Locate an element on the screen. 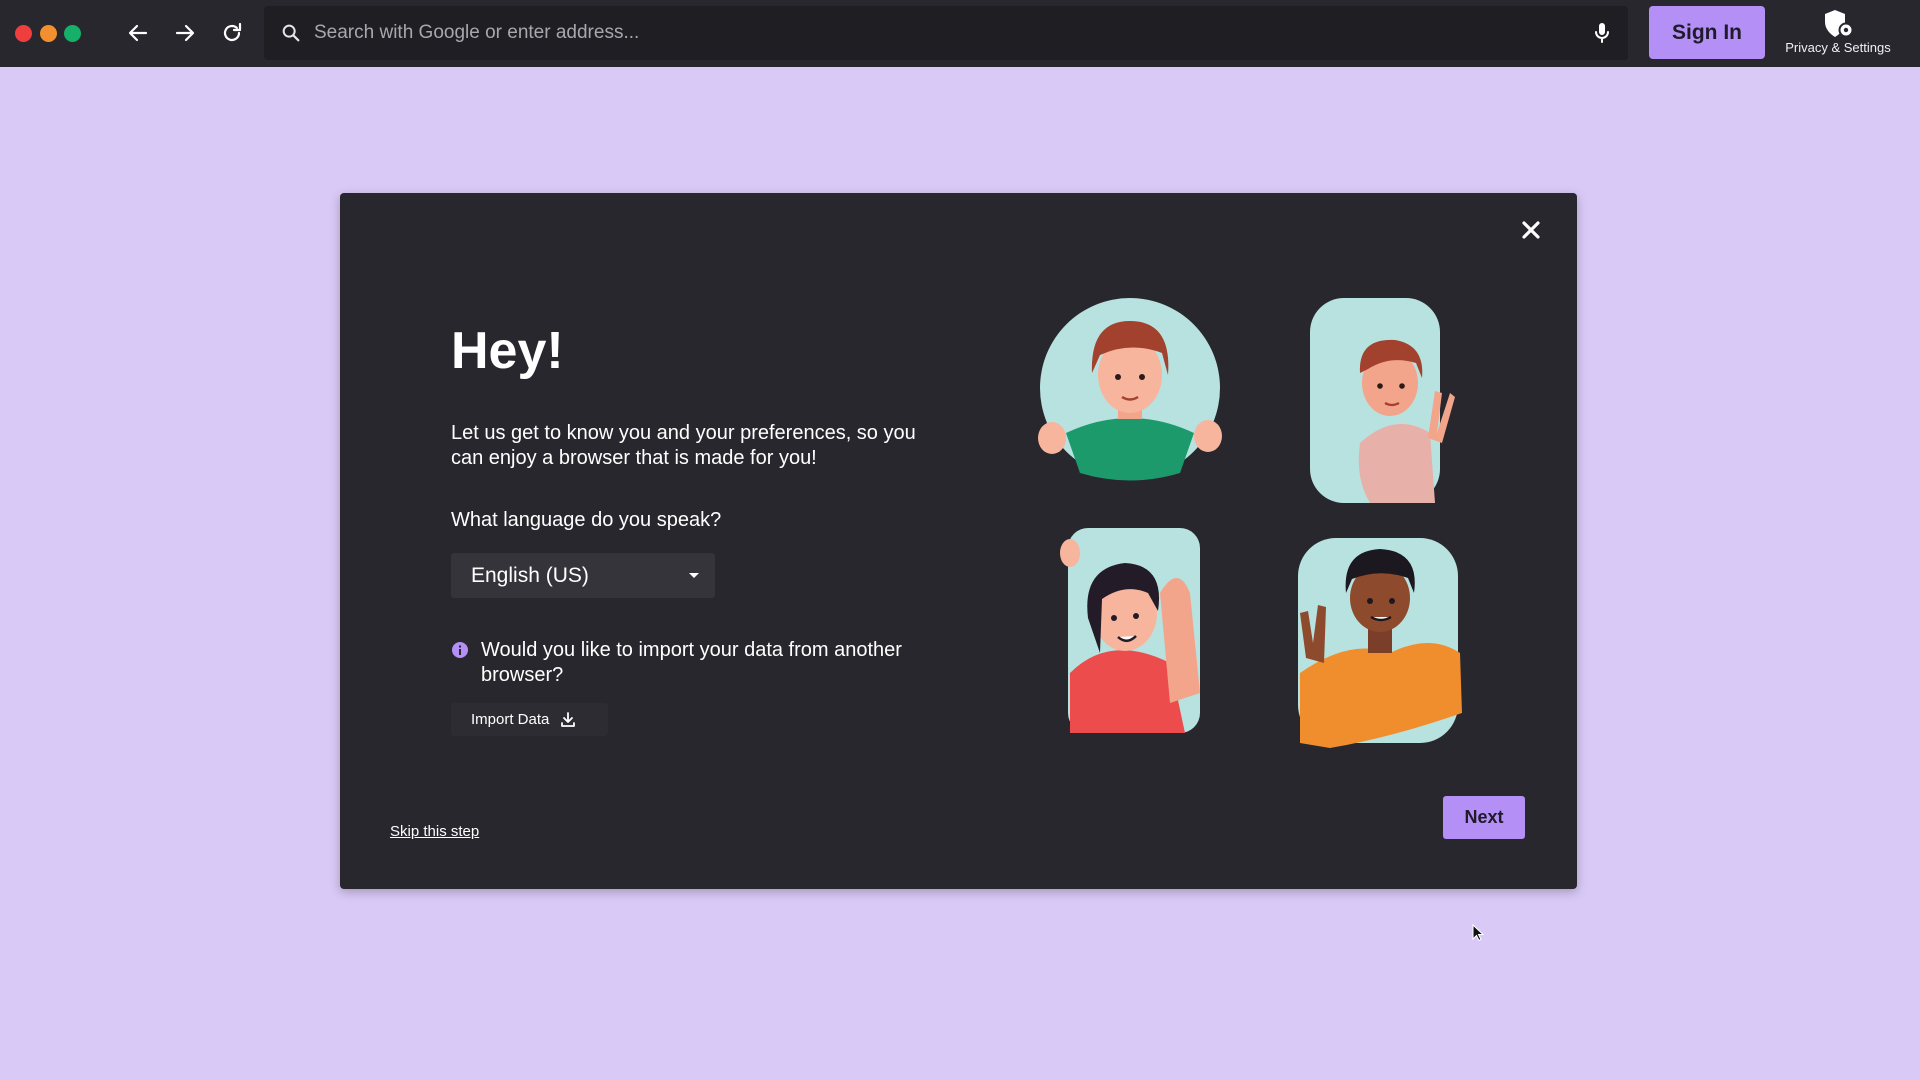  next-button: Next is located at coordinates (1484, 817).